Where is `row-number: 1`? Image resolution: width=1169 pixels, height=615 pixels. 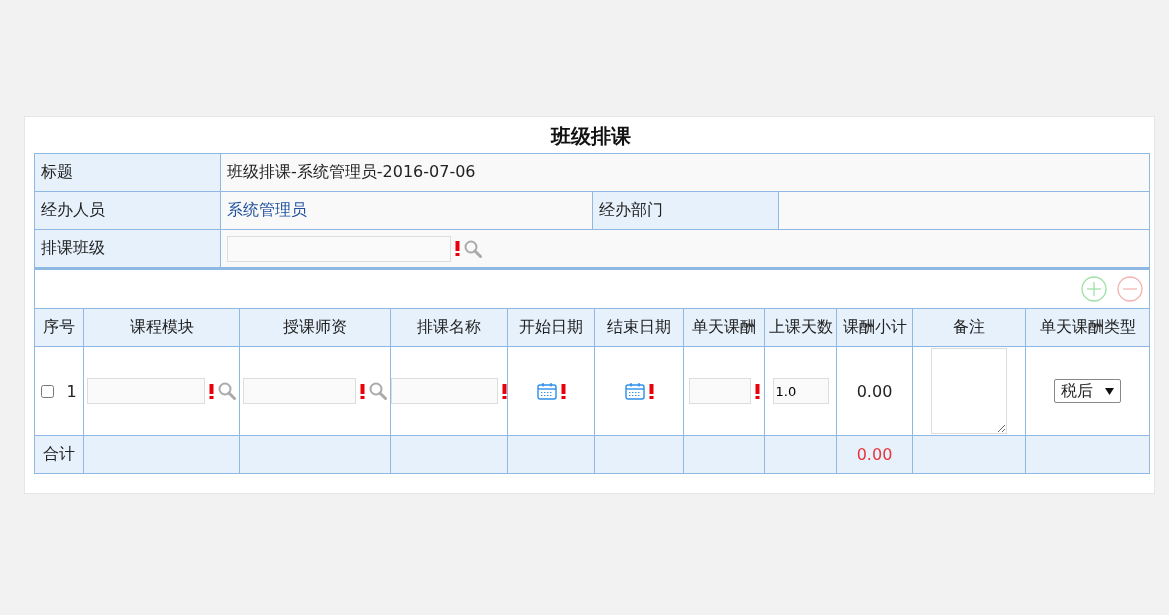
row-number: 1 is located at coordinates (71, 391).